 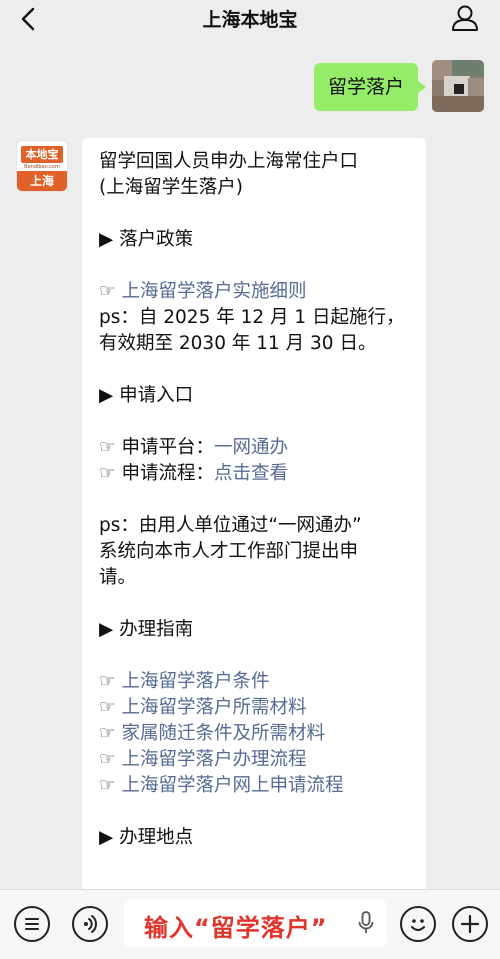 I want to click on guide-link-row: ☞ 上海留学落户办理流程, so click(x=256, y=760).